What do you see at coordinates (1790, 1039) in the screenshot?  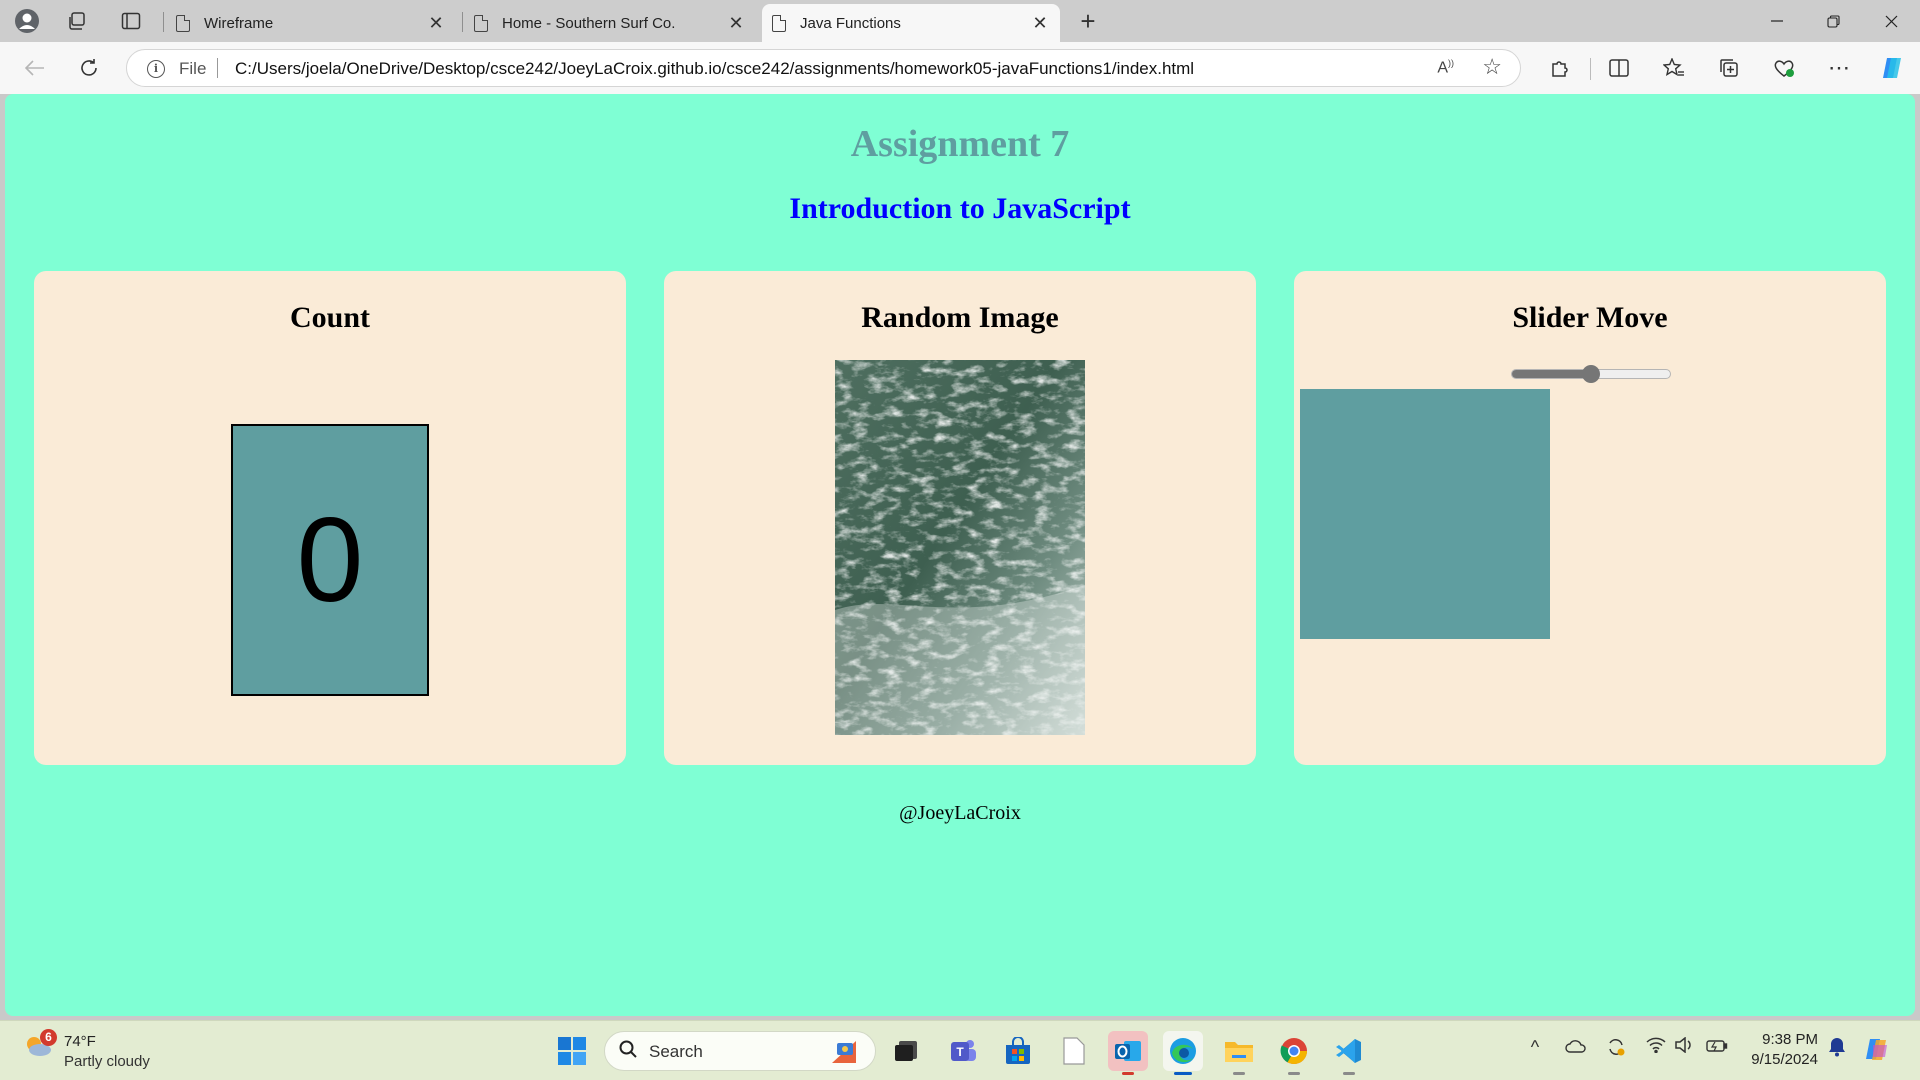 I see `clock-time: 9:38 PM` at bounding box center [1790, 1039].